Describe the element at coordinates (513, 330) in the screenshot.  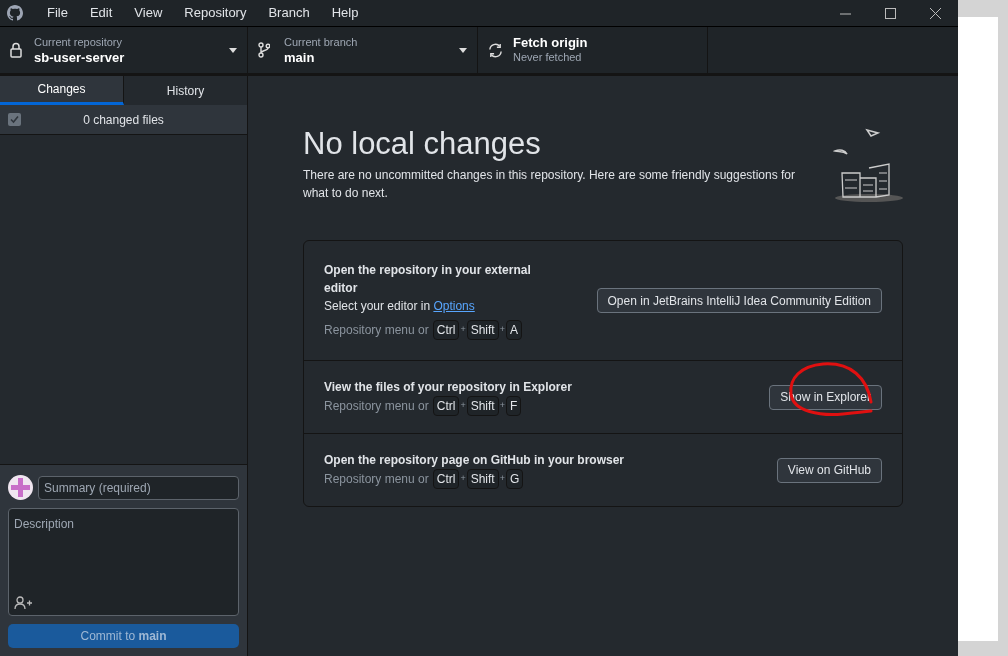
I see `key-cap: A` at that location.